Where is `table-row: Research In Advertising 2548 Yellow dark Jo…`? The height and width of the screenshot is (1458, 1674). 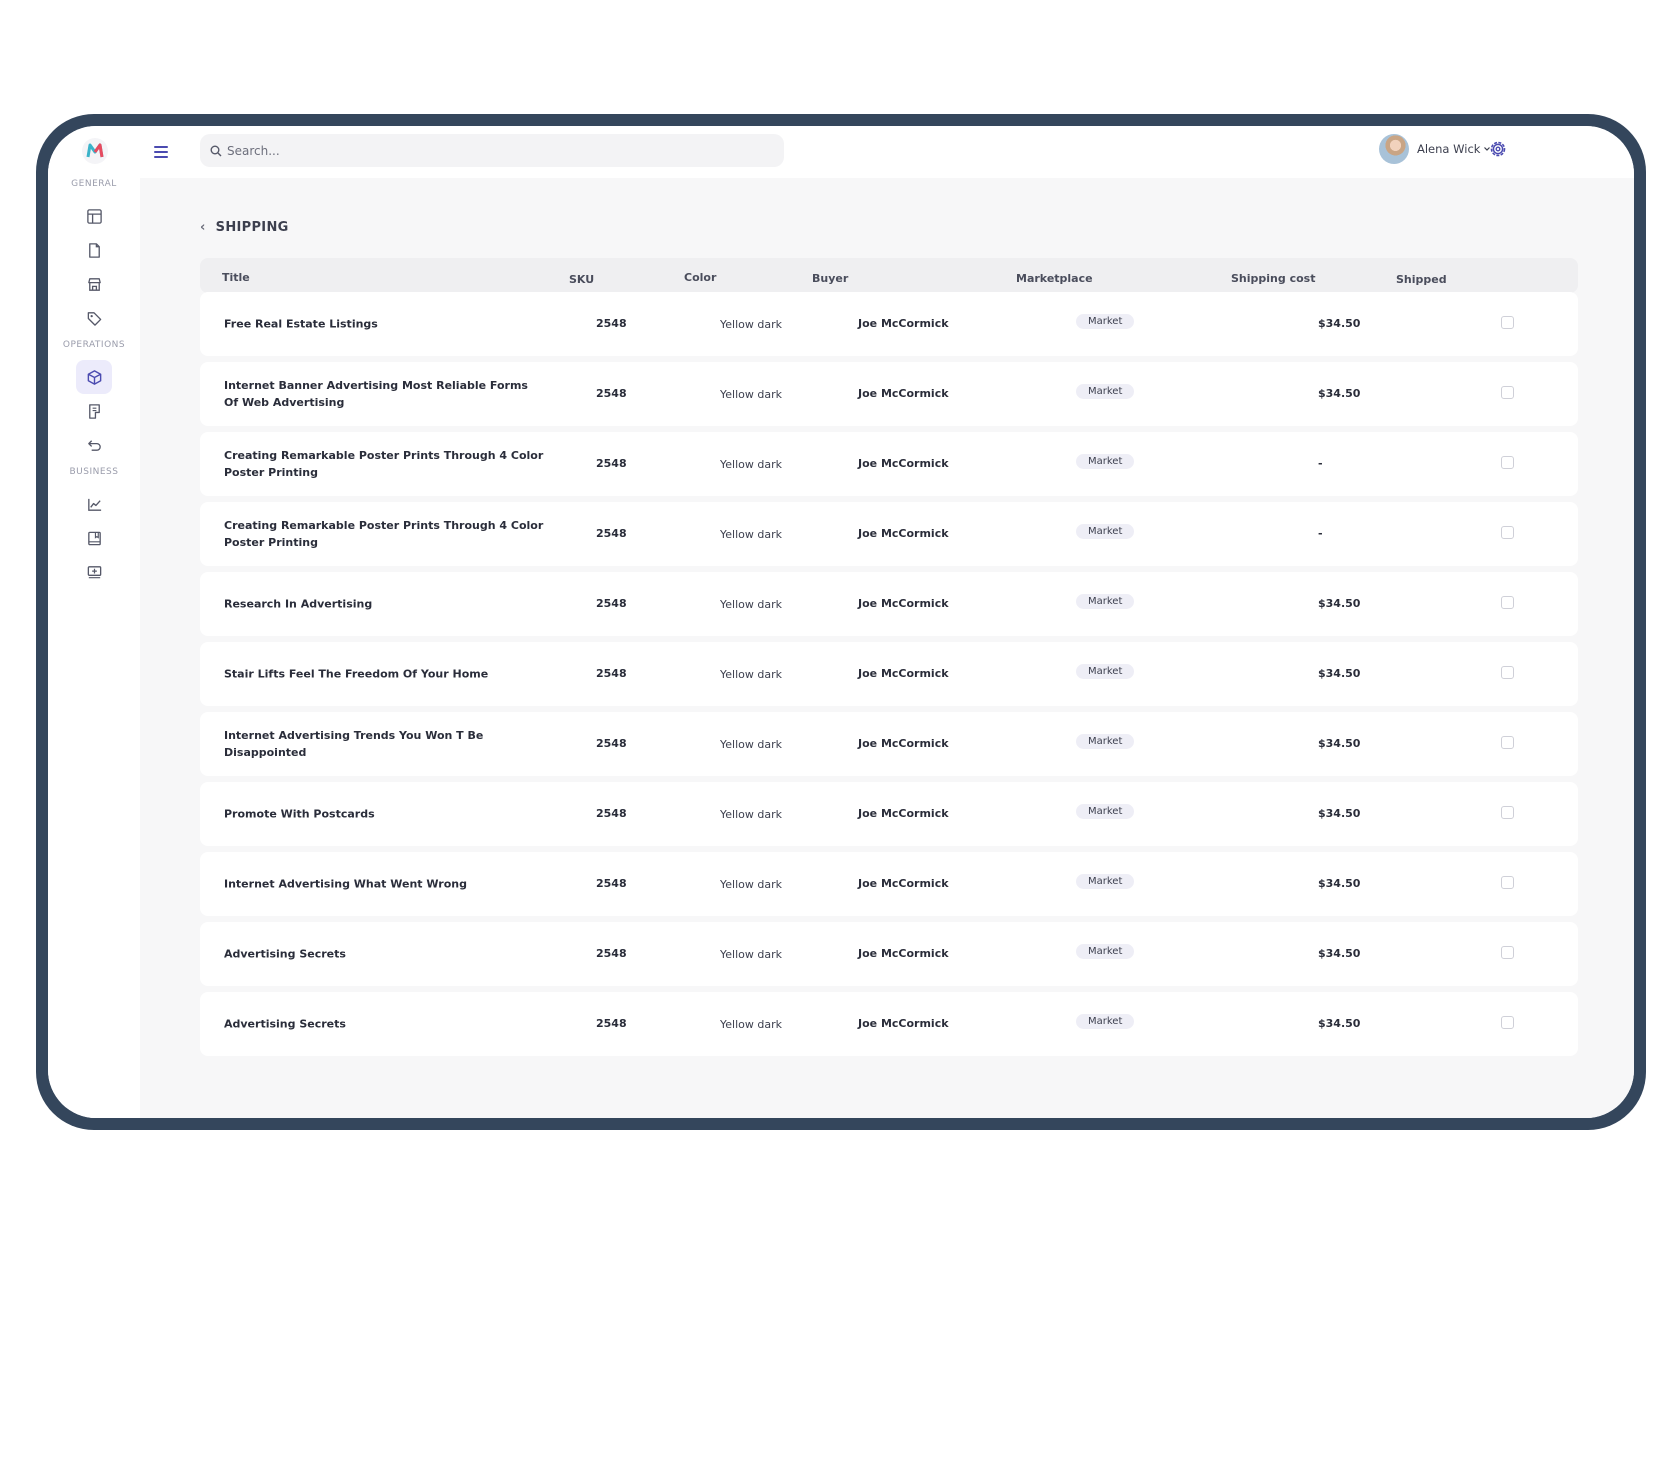
table-row: Research In Advertising 2548 Yellow dark Jo… is located at coordinates (889, 604).